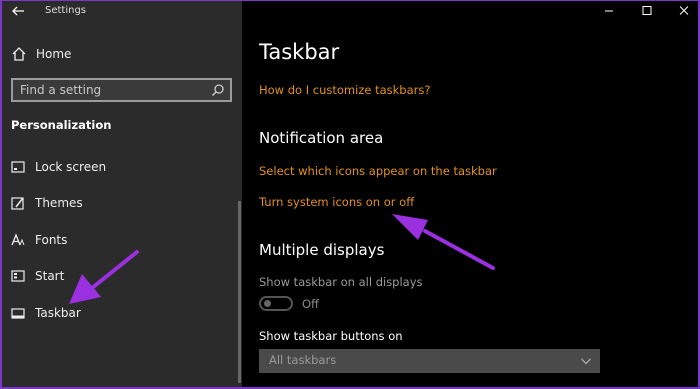 The image size is (700, 389). I want to click on taskbar-icon, so click(18, 313).